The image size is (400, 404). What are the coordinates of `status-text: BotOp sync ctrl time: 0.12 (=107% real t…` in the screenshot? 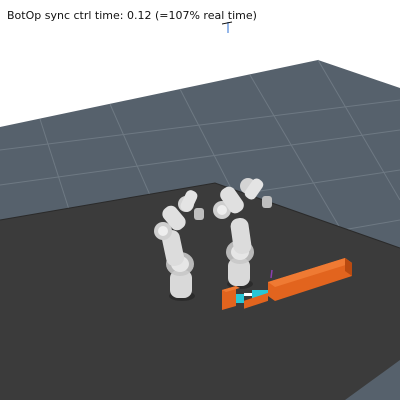 It's located at (132, 15).